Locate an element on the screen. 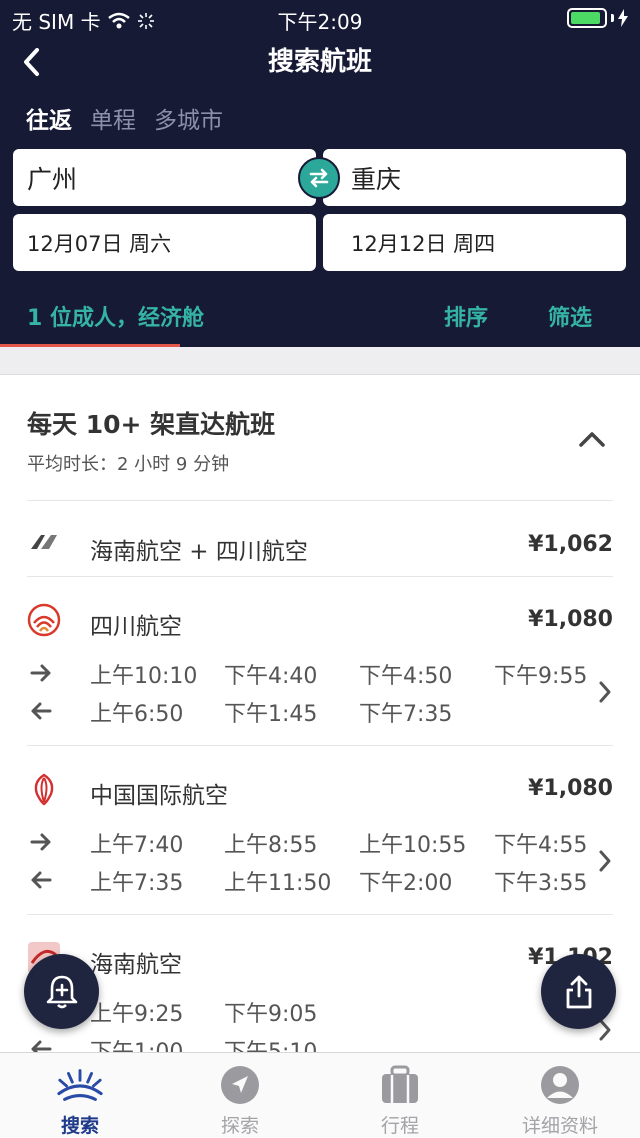 This screenshot has height=1138, width=640. status-bar: 无 SIM 卡 下午2:09 is located at coordinates (320, 18).